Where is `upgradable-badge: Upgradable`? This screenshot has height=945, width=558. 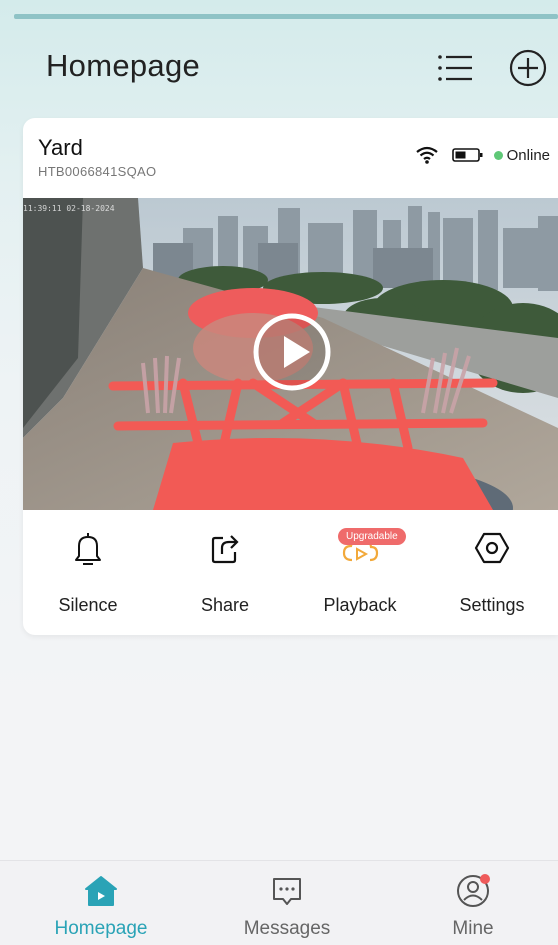
upgradable-badge: Upgradable is located at coordinates (372, 536).